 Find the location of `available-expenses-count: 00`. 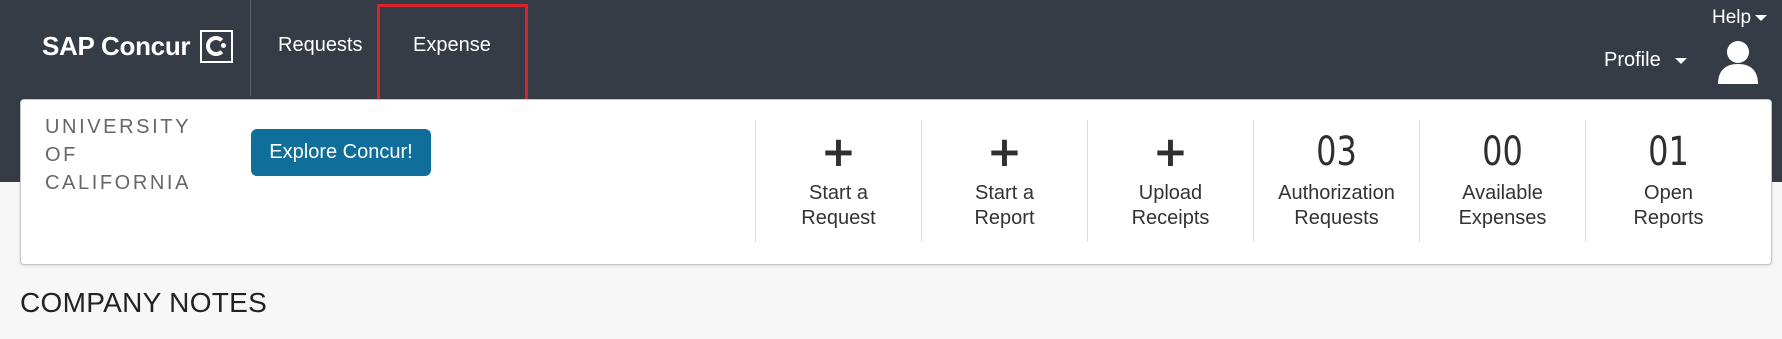

available-expenses-count: 00 is located at coordinates (1502, 152).